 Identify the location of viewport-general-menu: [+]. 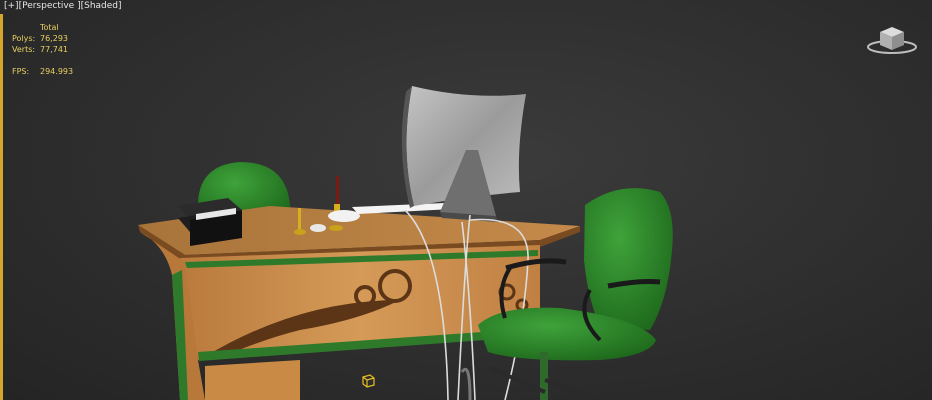
(11, 6).